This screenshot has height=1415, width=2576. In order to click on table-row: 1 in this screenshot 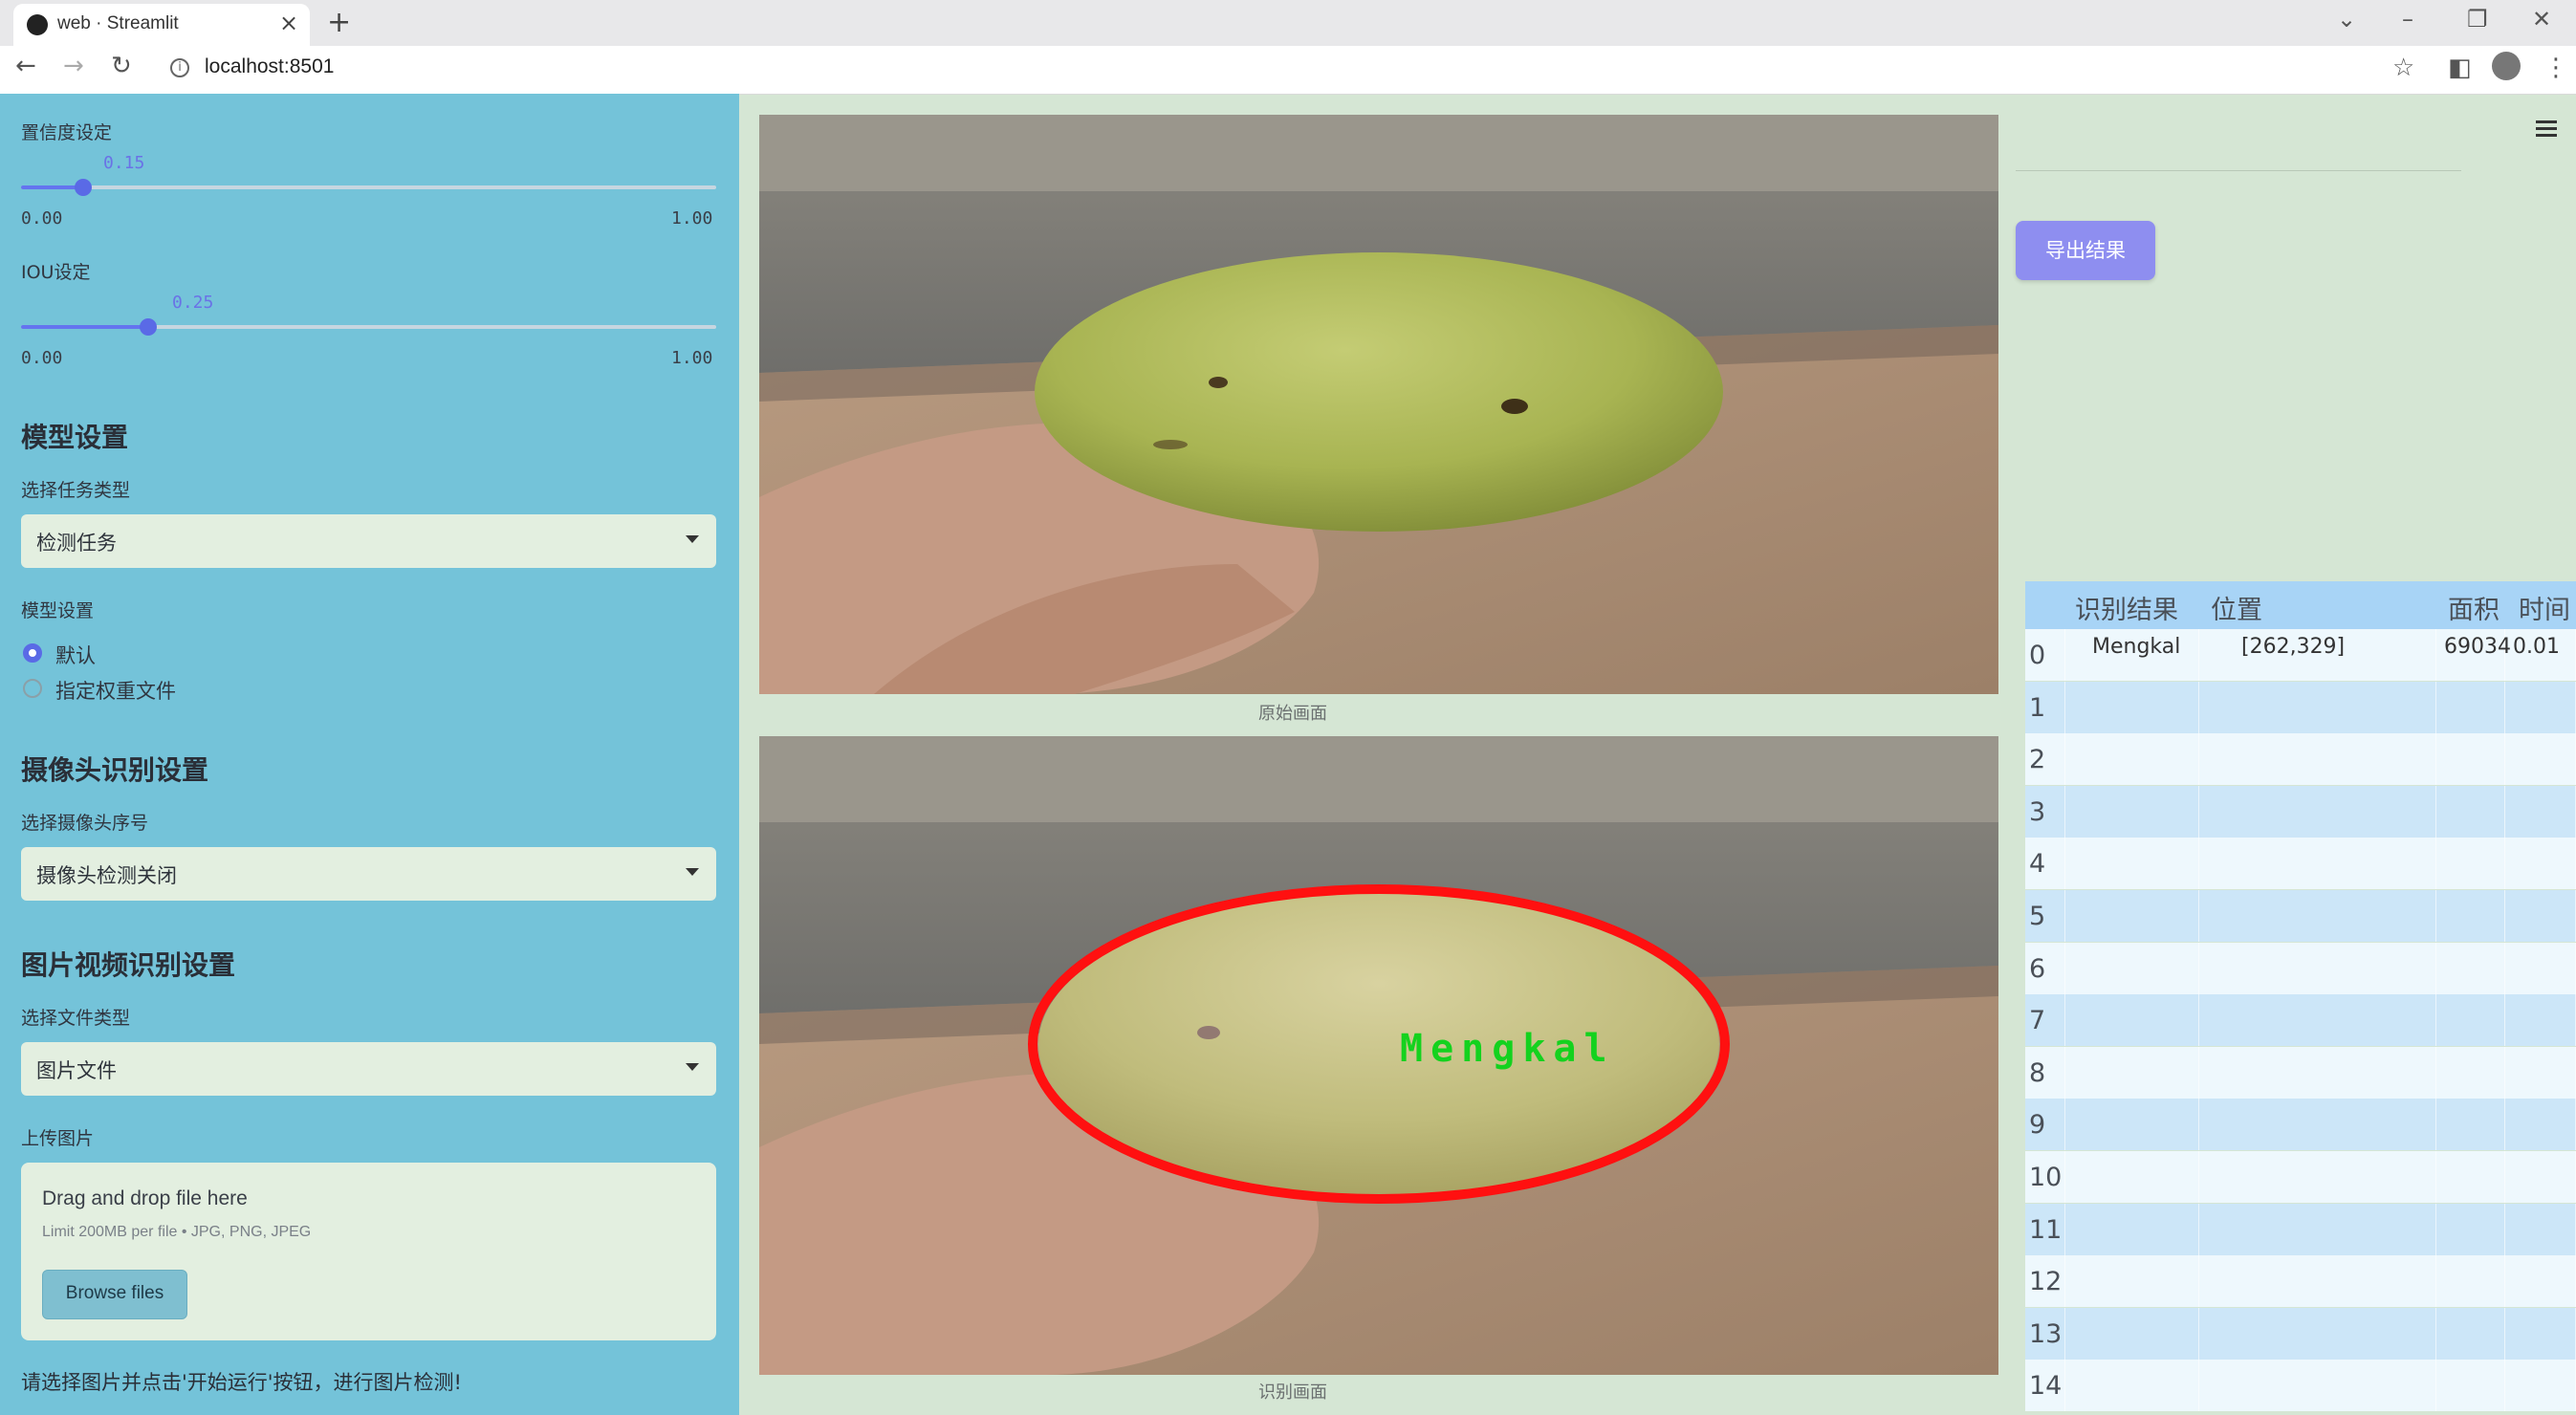, I will do `click(2300, 707)`.